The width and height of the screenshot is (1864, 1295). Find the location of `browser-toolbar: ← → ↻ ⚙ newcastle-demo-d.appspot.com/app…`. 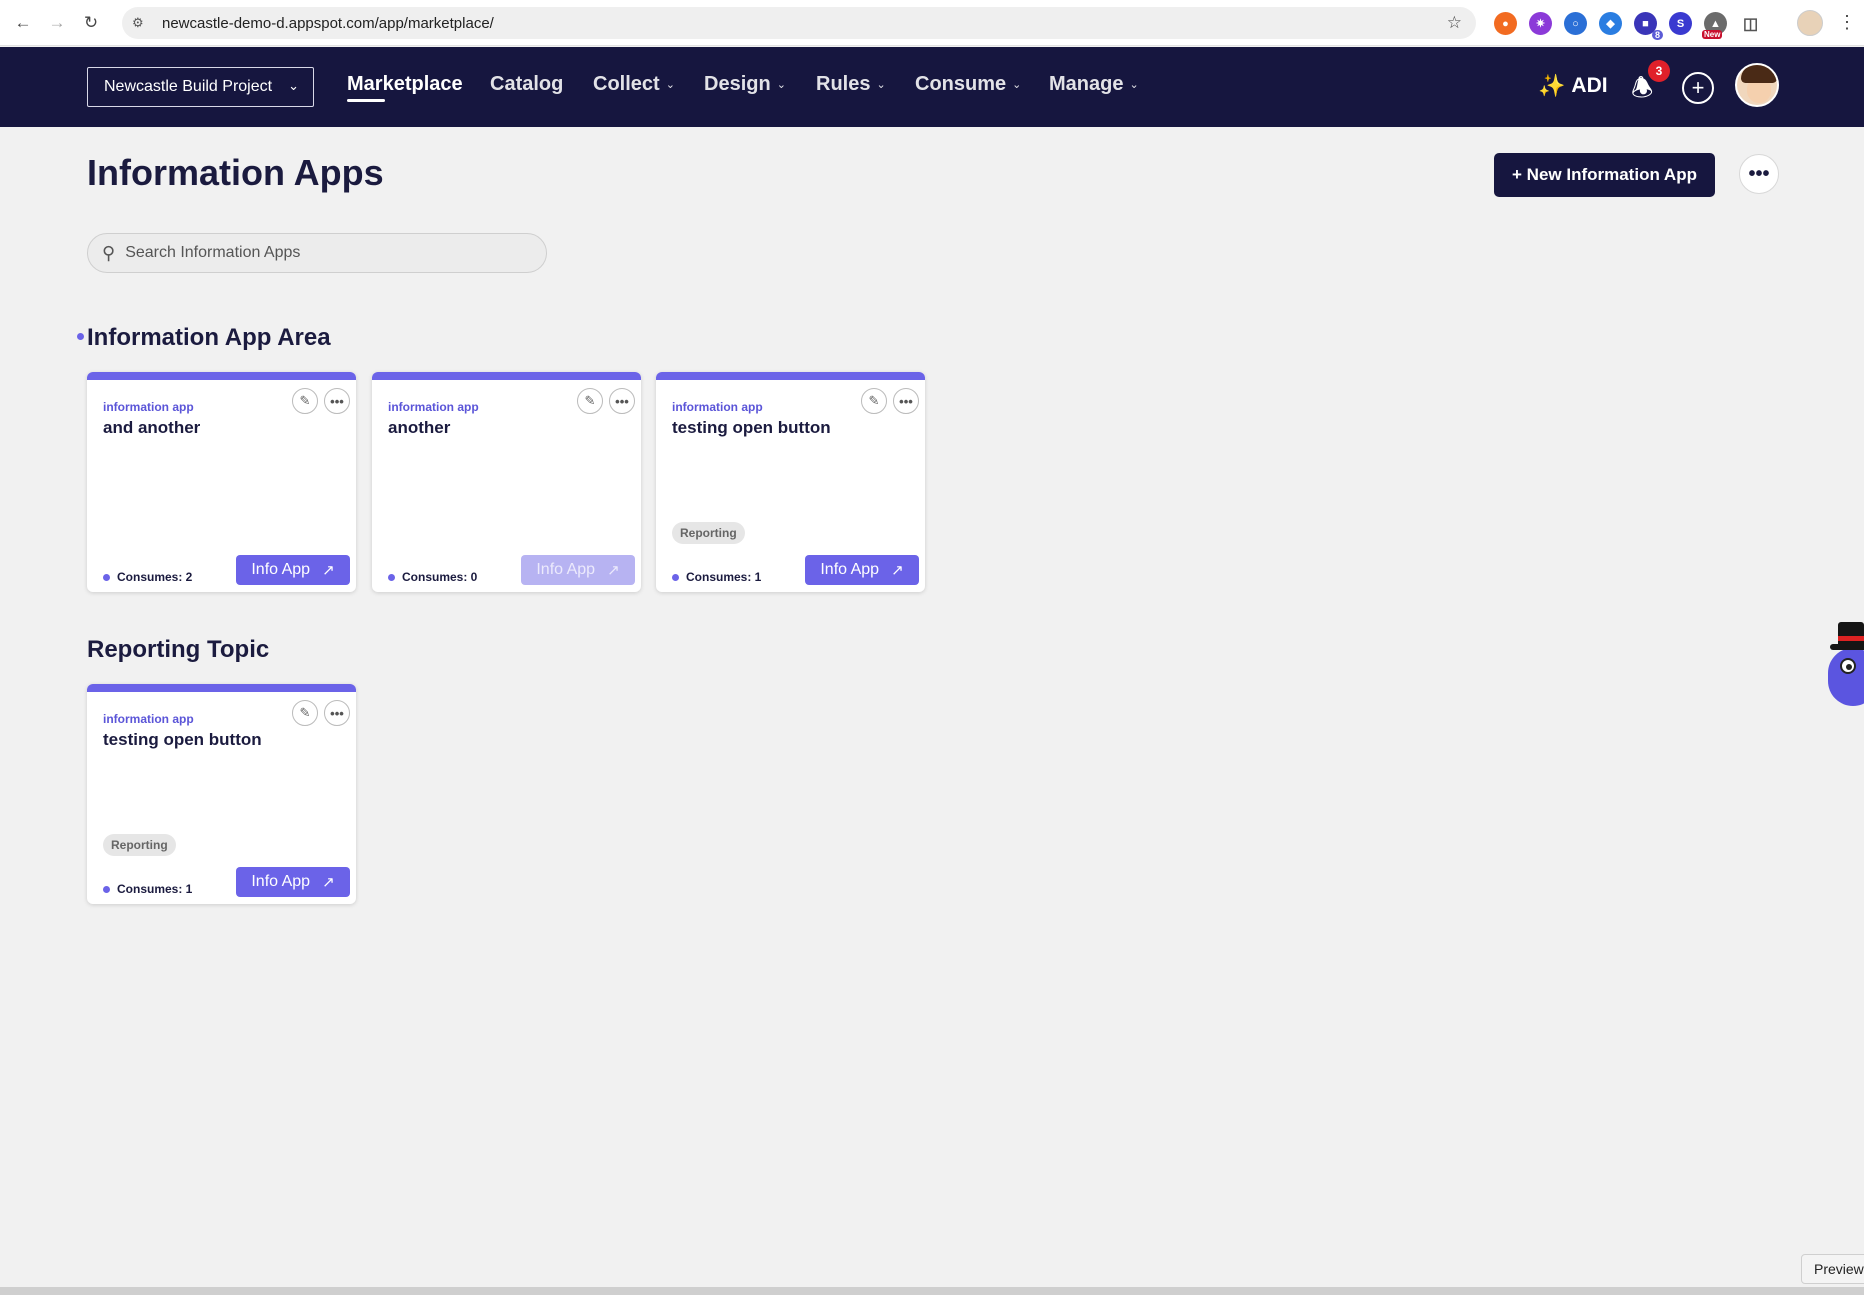

browser-toolbar: ← → ↻ ⚙ newcastle-demo-d.appspot.com/app… is located at coordinates (932, 23).